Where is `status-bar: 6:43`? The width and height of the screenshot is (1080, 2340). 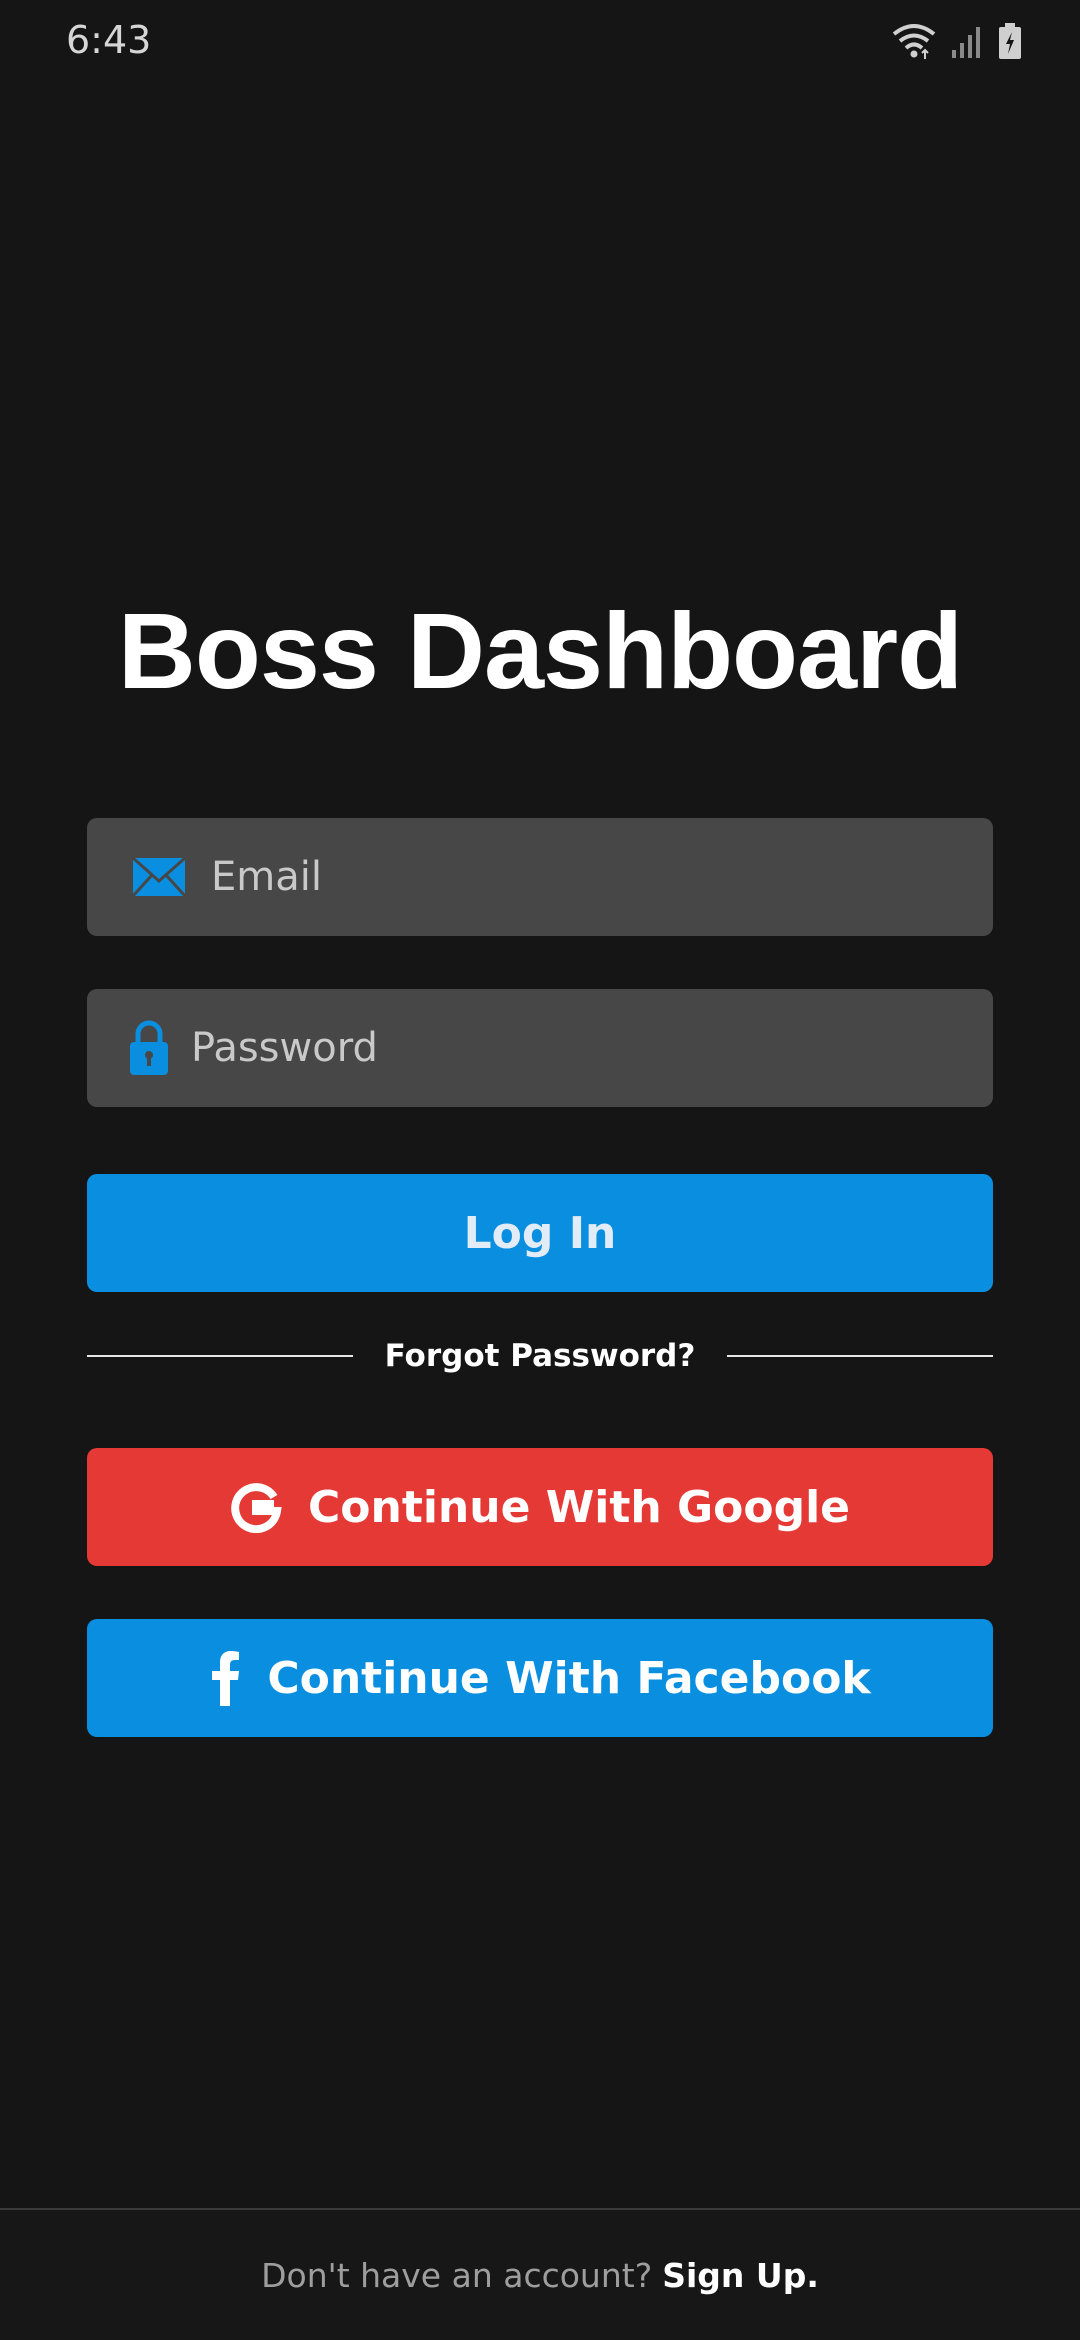
status-bar: 6:43 is located at coordinates (540, 43).